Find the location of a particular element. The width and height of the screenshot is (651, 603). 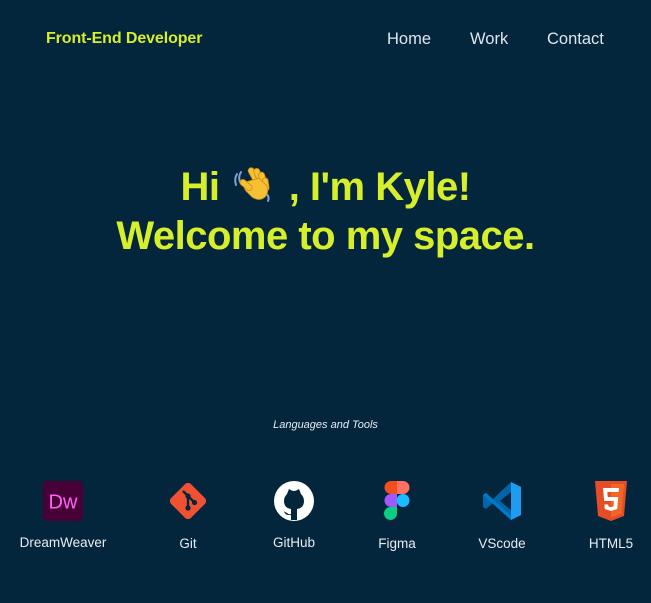

figma-icon is located at coordinates (397, 500).